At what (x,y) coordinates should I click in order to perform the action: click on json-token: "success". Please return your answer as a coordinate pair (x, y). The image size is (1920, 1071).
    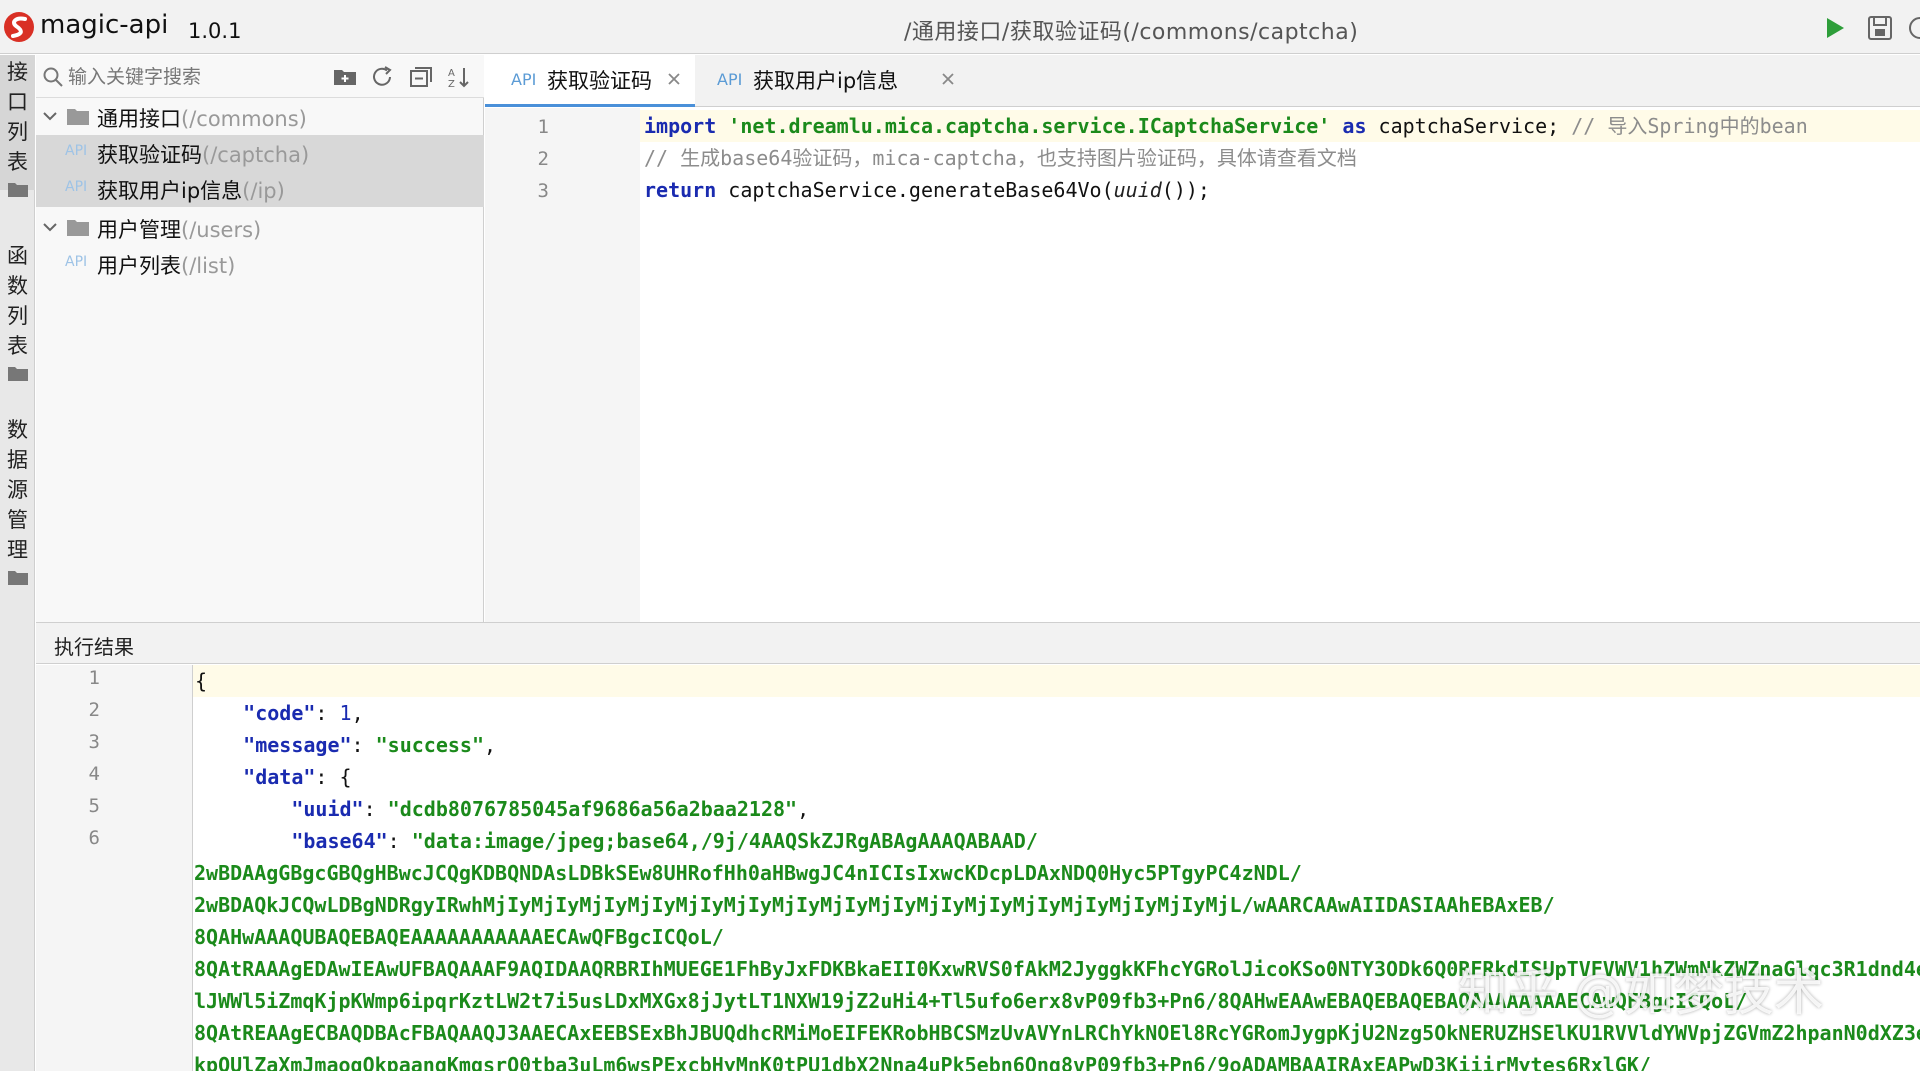
    Looking at the image, I should click on (430, 745).